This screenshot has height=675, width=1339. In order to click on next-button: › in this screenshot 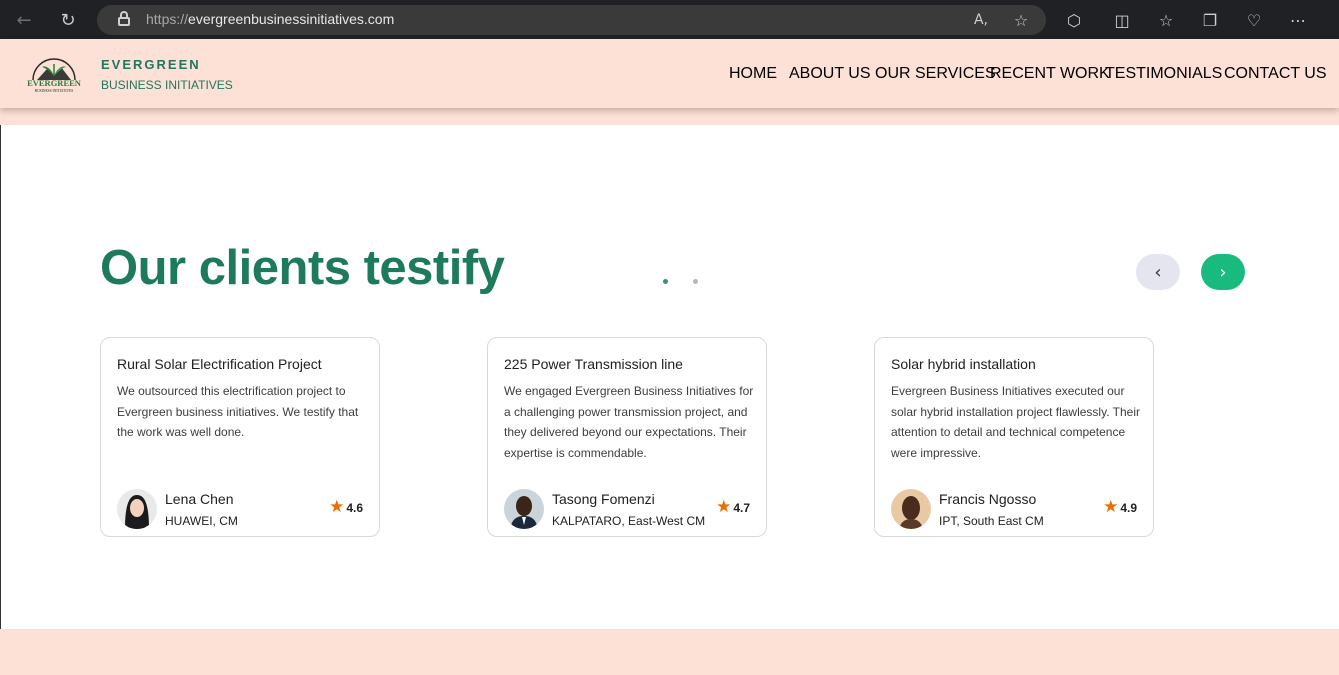, I will do `click(1223, 272)`.